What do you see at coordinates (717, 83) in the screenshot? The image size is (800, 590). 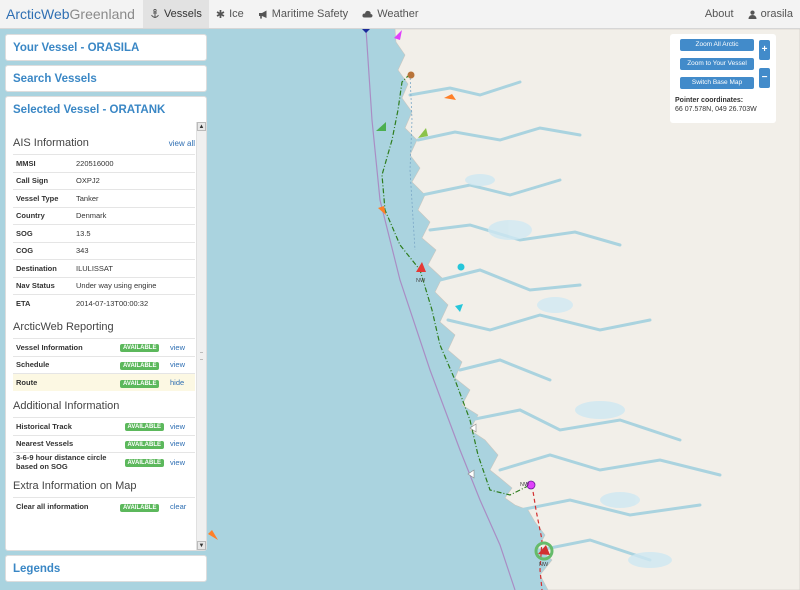 I see `switch-base-map-button: Switch Base Map` at bounding box center [717, 83].